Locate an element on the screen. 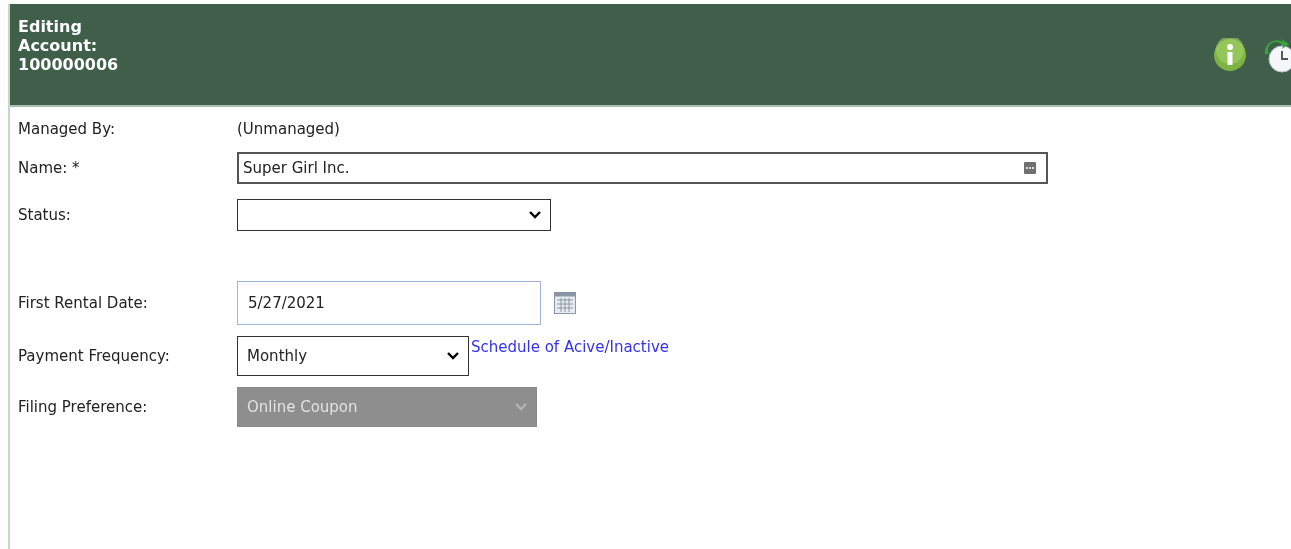 Image resolution: width=1291 pixels, height=549 pixels. header-title: Editing Account: 100000006 is located at coordinates (68, 45).